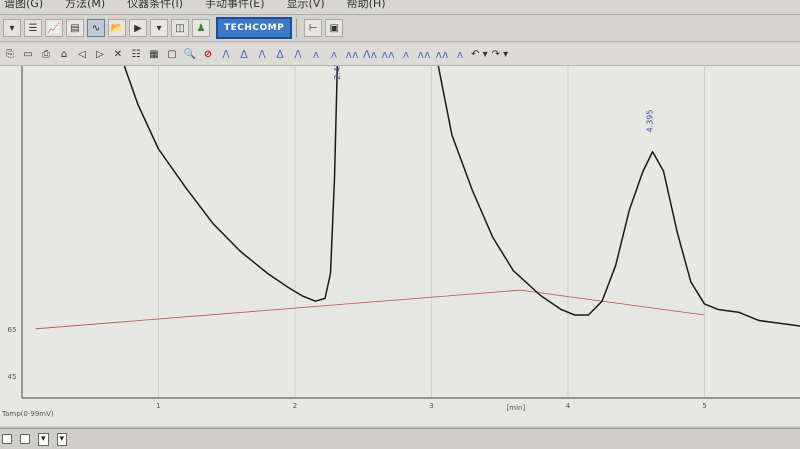 The image size is (800, 449). What do you see at coordinates (118, 54) in the screenshot?
I see `delete-icon: ✕` at bounding box center [118, 54].